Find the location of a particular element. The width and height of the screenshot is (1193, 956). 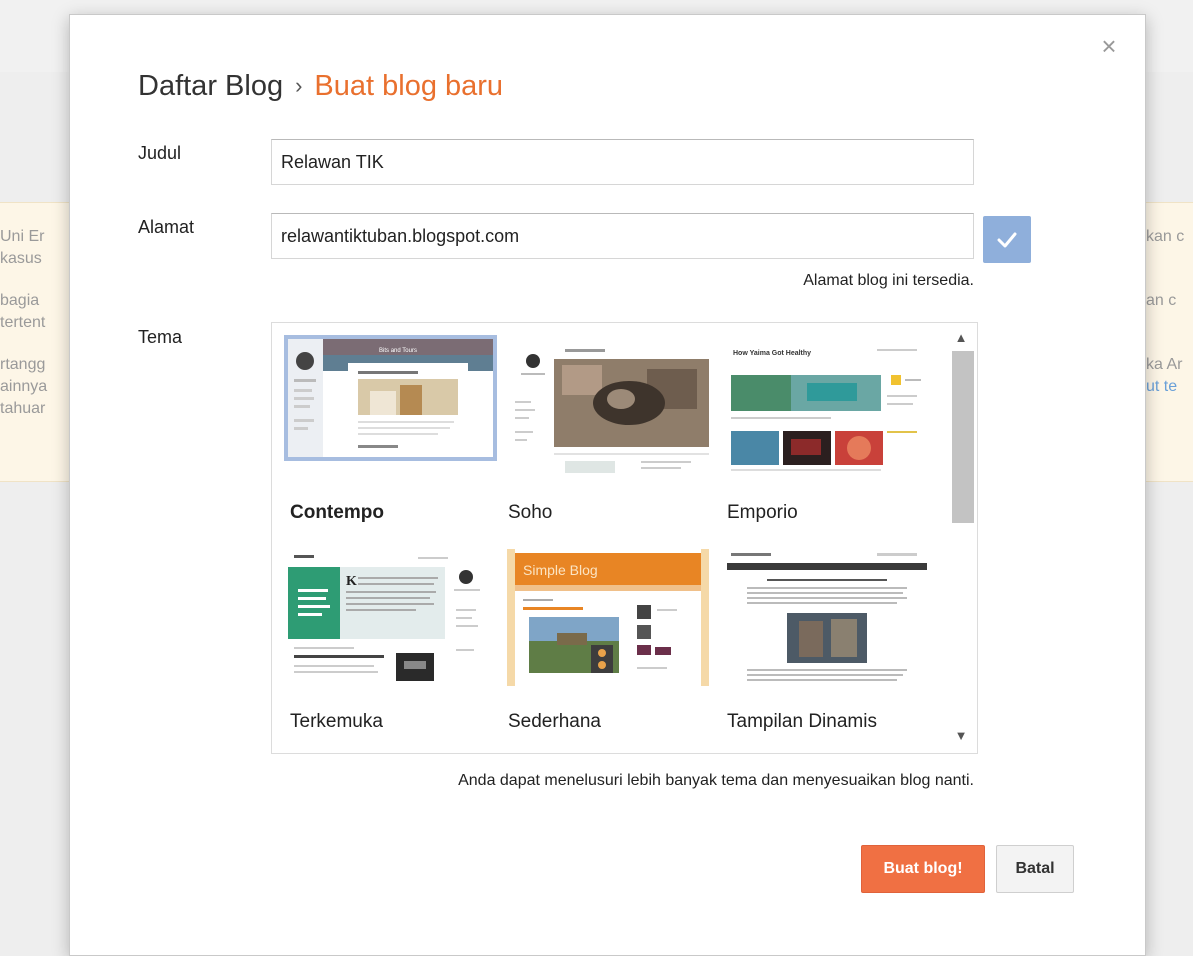

theme-name-sederhana: Sederhana is located at coordinates (554, 722).